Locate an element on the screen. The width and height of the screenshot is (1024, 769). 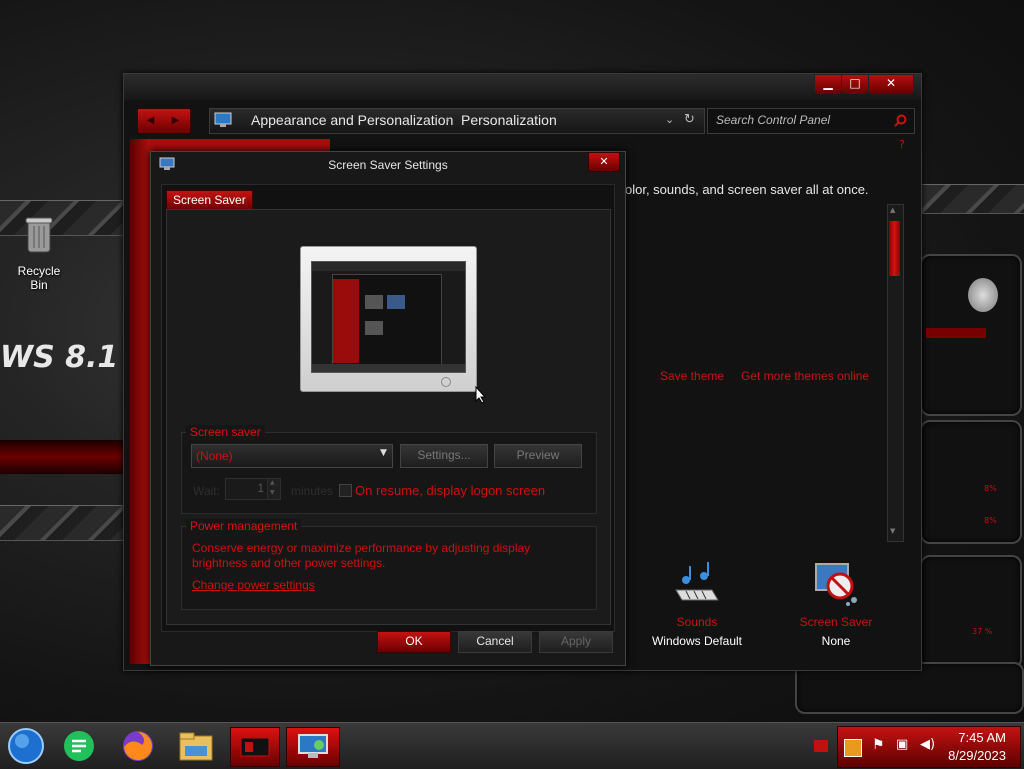
monitor-power-icon is located at coordinates (446, 382).